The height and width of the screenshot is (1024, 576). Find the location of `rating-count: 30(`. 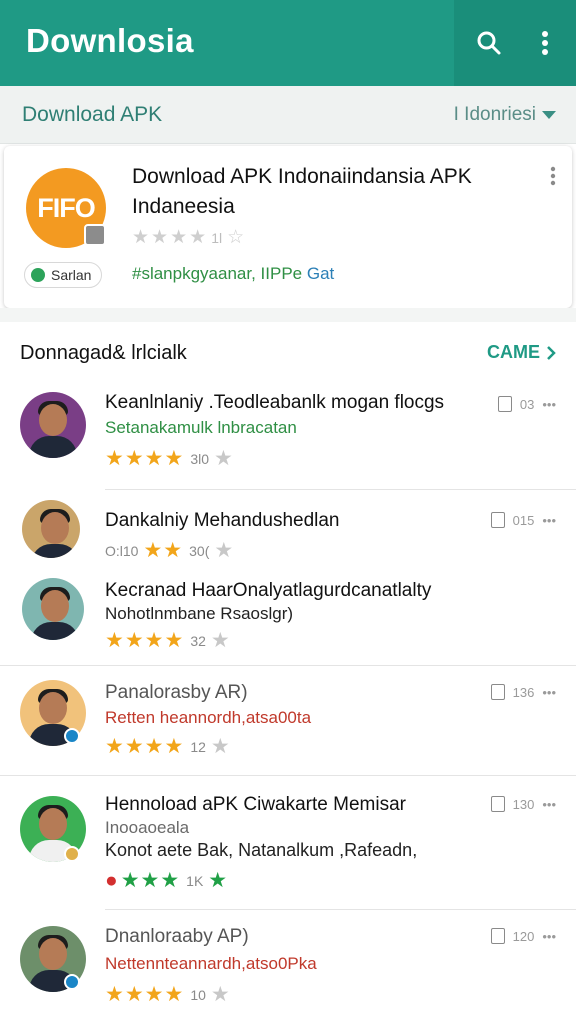

rating-count: 30( is located at coordinates (199, 550).